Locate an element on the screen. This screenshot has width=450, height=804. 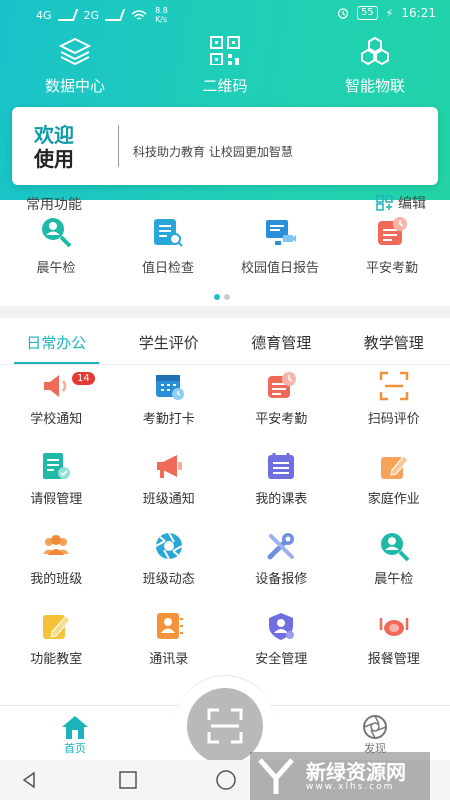
grid-item-homework: 家庭作业 is located at coordinates (394, 490).